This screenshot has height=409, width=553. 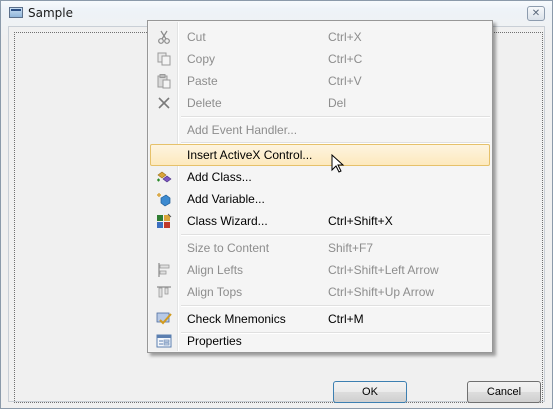 What do you see at coordinates (345, 81) in the screenshot?
I see `menu-item-shortcut: Ctrl+V` at bounding box center [345, 81].